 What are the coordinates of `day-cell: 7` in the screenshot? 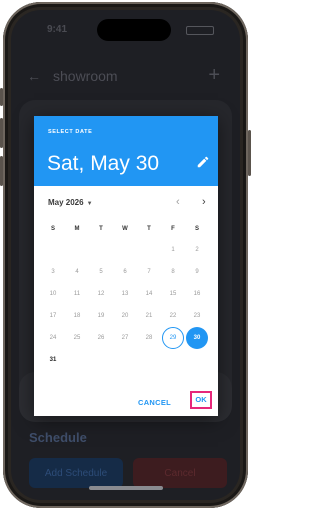 It's located at (149, 272).